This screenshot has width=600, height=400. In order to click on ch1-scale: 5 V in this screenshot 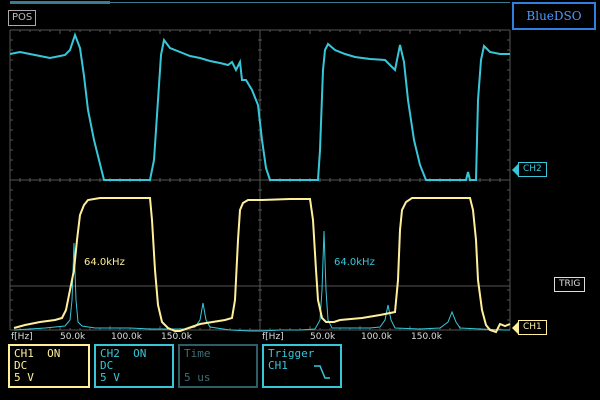, I will do `click(24, 377)`.